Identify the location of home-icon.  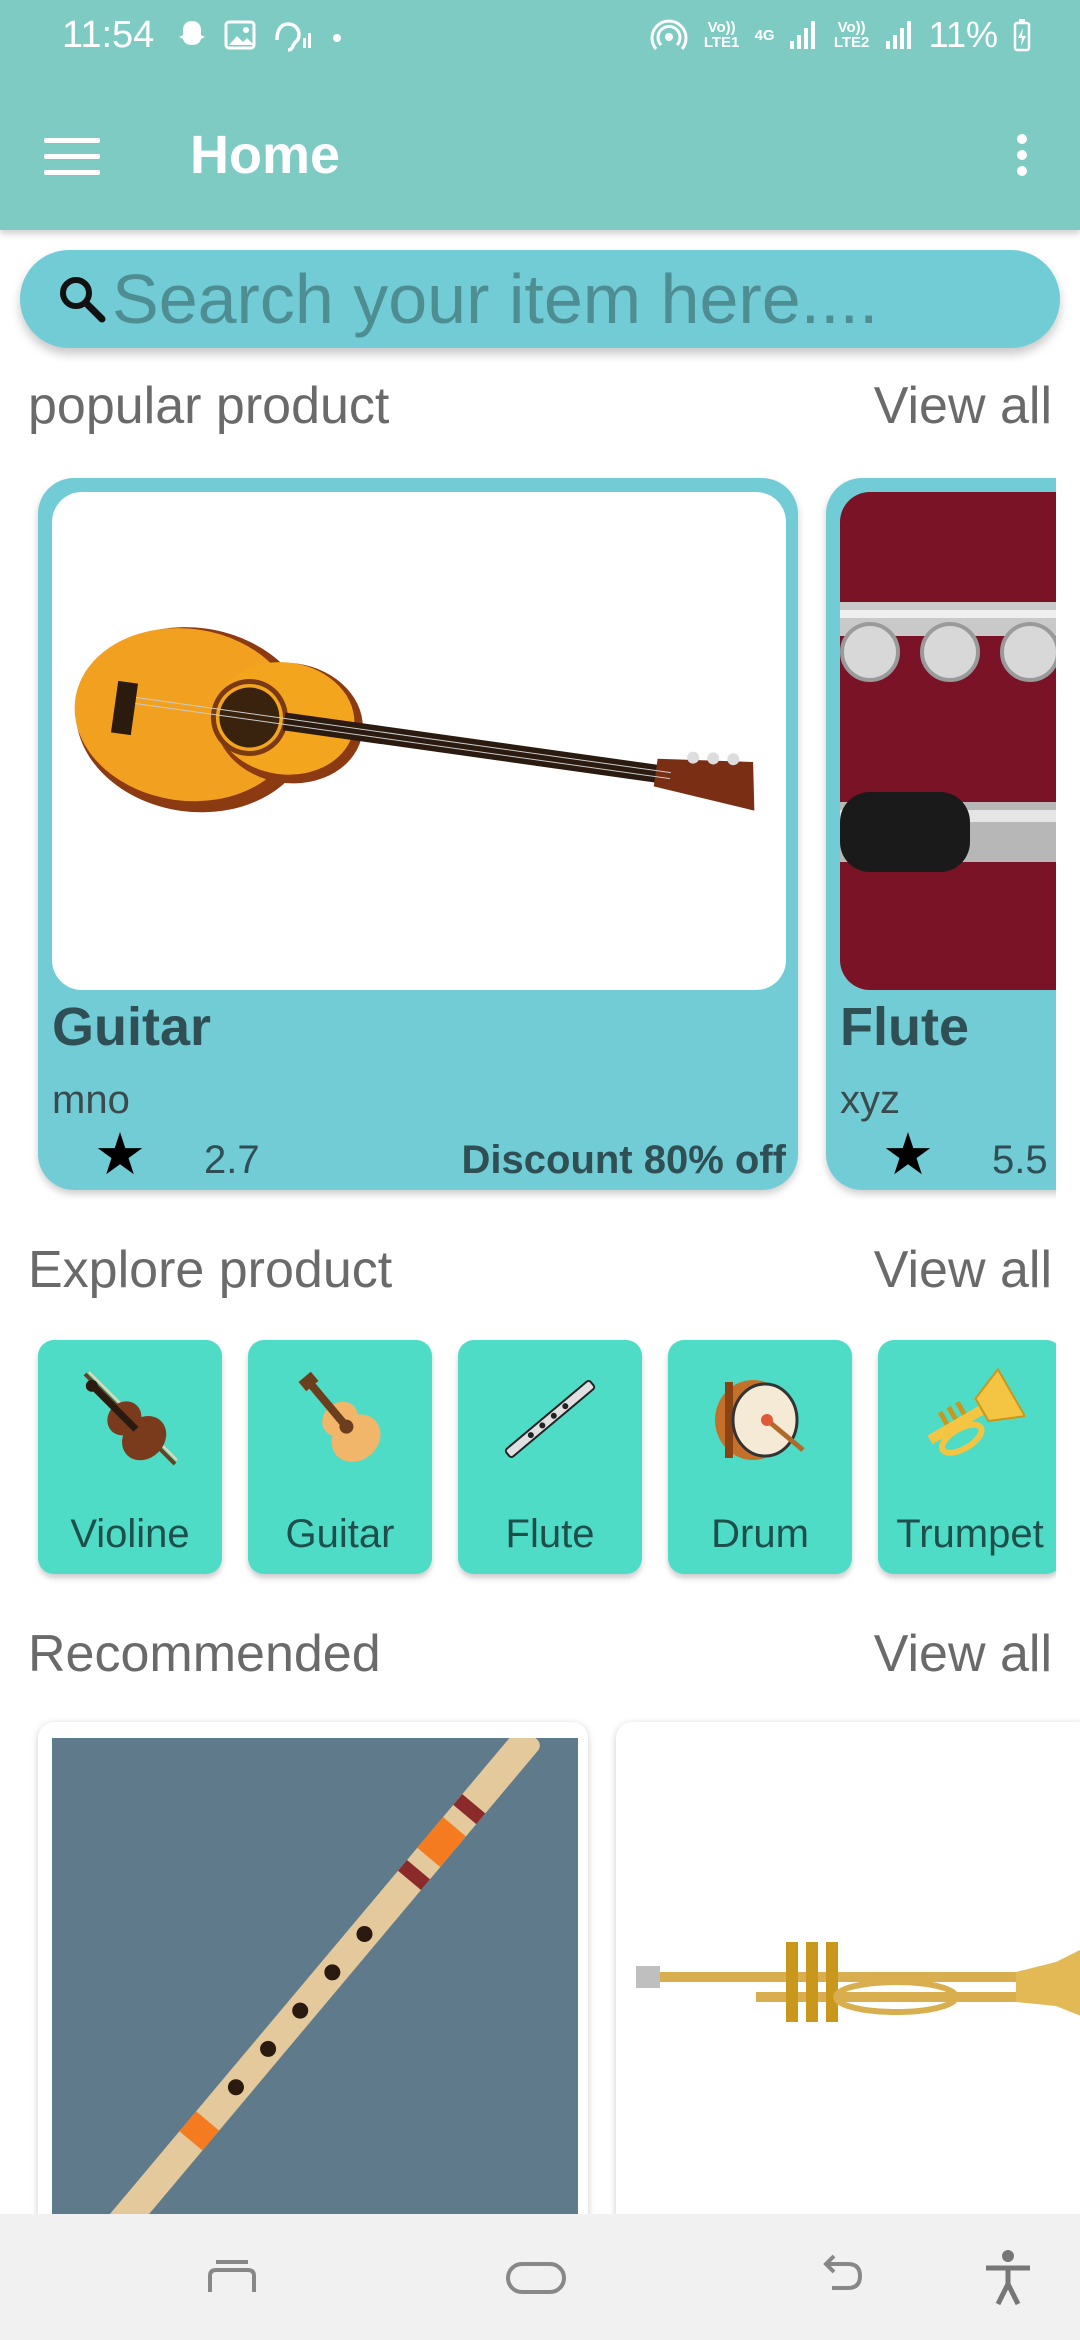
(536, 2276).